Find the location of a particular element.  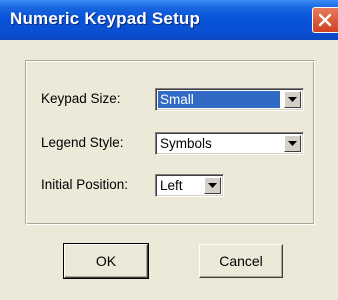

dialog-title: Numeric Keypad Setup is located at coordinates (105, 18).